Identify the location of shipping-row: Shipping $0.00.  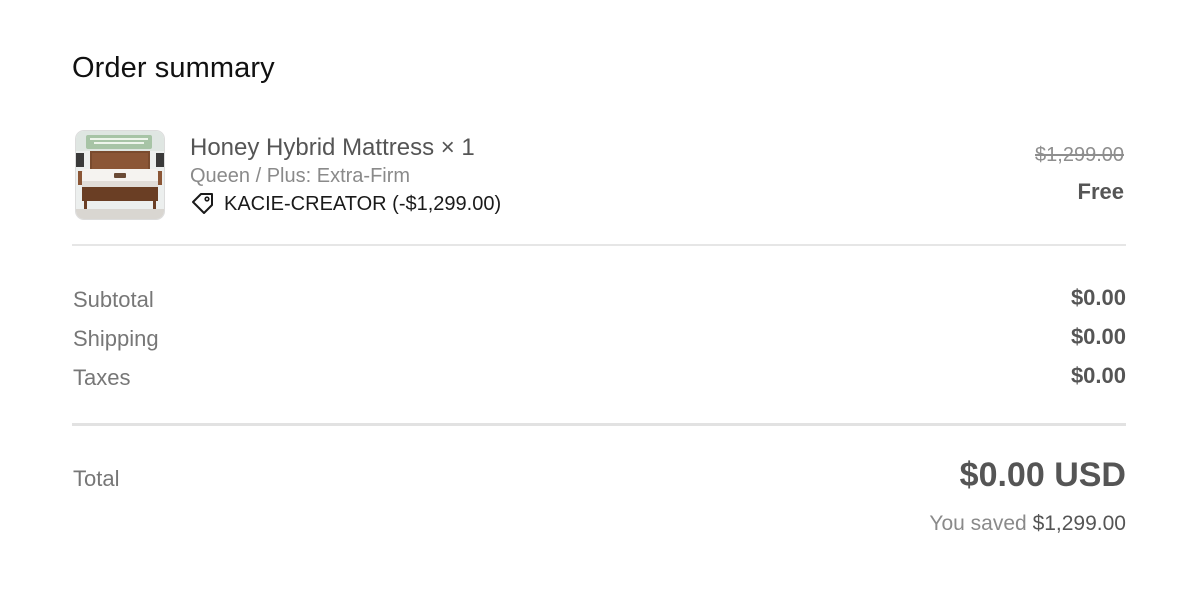
(599, 339).